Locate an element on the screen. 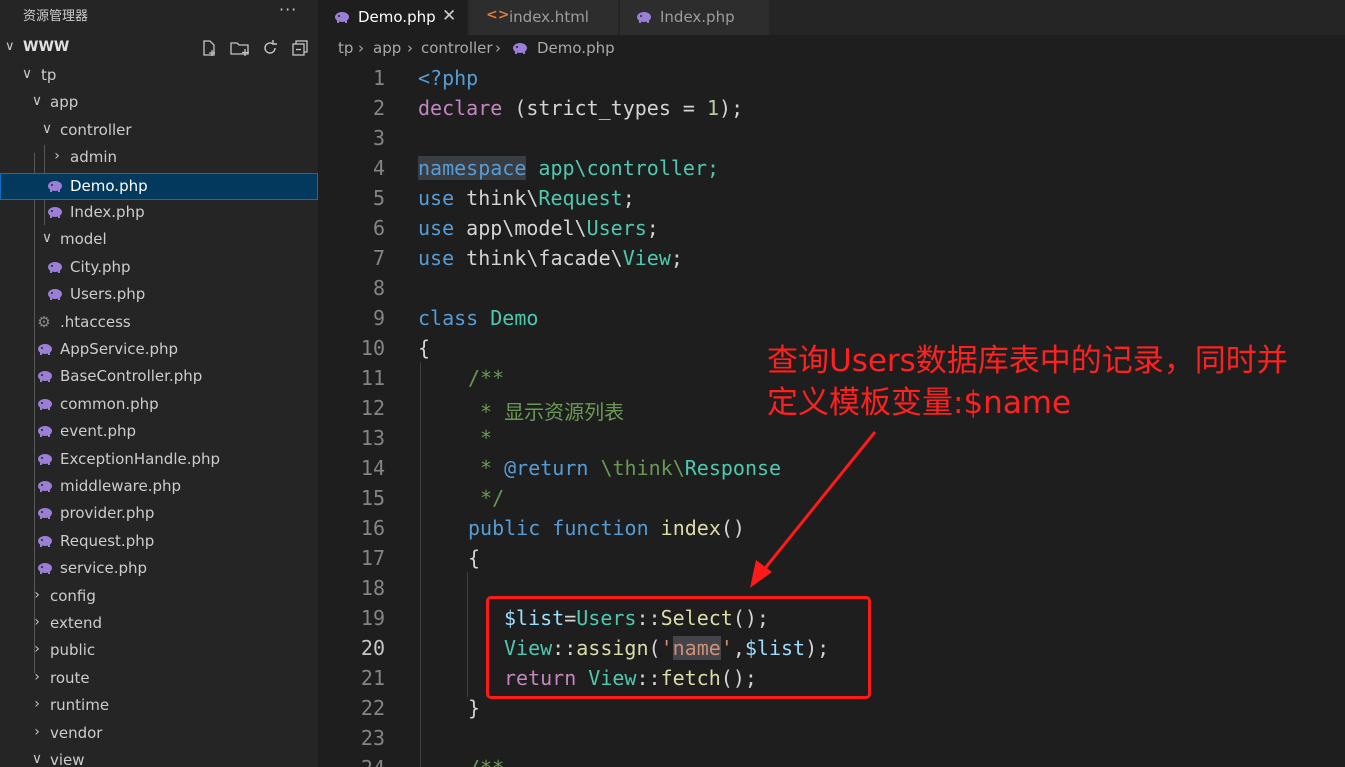  breadcrumb-item: app is located at coordinates (387, 48).